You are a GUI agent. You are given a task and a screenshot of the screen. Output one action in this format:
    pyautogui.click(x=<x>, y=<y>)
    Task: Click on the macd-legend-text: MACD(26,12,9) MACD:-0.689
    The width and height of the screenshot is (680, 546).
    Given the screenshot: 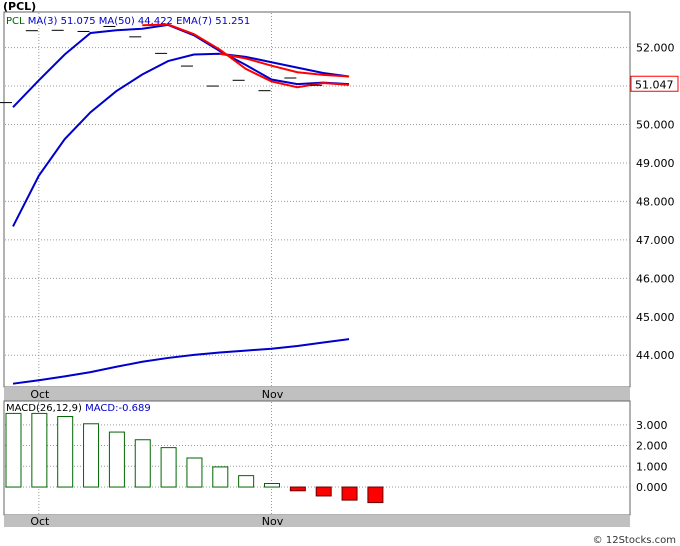 What is the action you would take?
    pyautogui.click(x=78, y=408)
    